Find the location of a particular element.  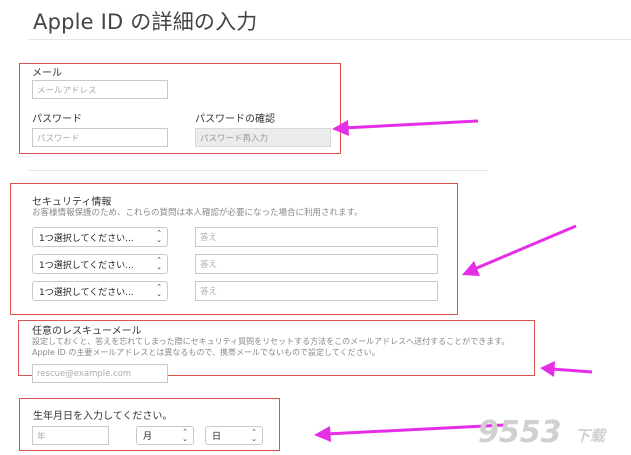

watermark-suffix: 下载 is located at coordinates (590, 436).